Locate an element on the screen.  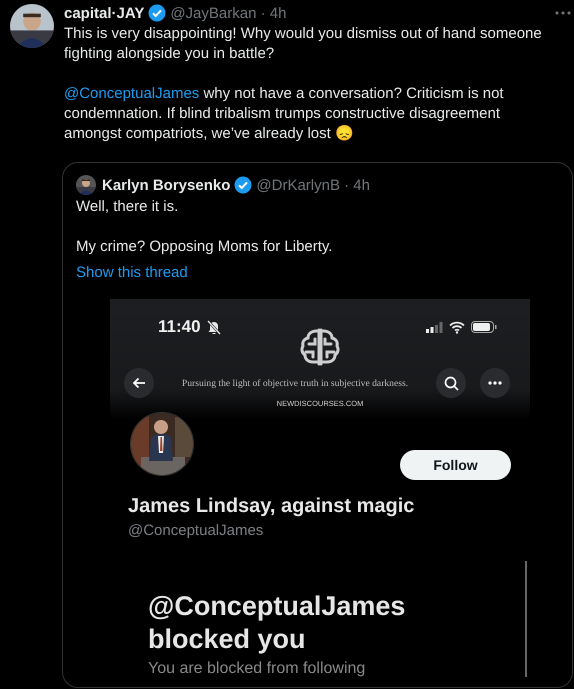
author-name: capital·JAY is located at coordinates (104, 13).